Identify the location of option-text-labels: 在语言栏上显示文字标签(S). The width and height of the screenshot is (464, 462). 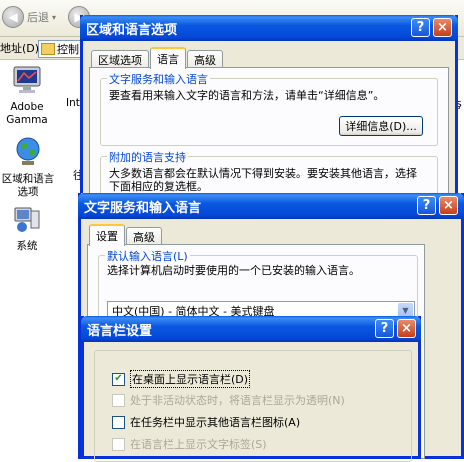
(189, 444).